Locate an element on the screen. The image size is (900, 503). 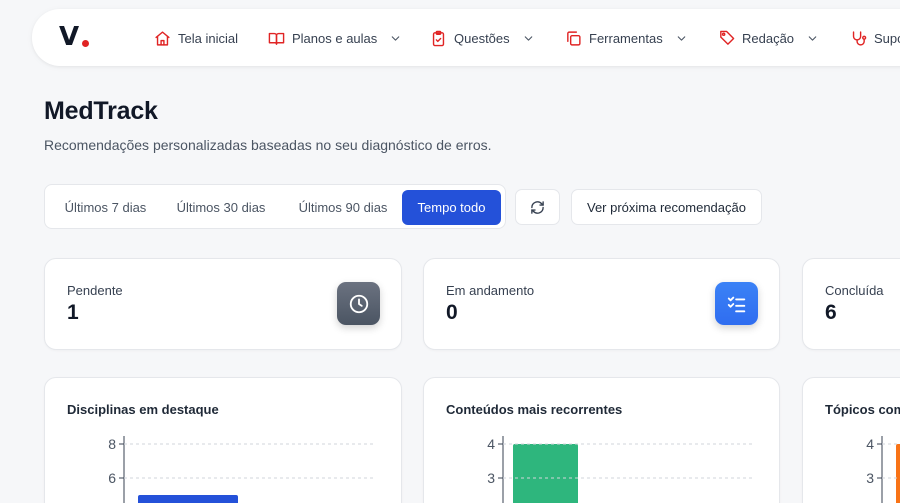
nav-item-label: Supo is located at coordinates (887, 38).